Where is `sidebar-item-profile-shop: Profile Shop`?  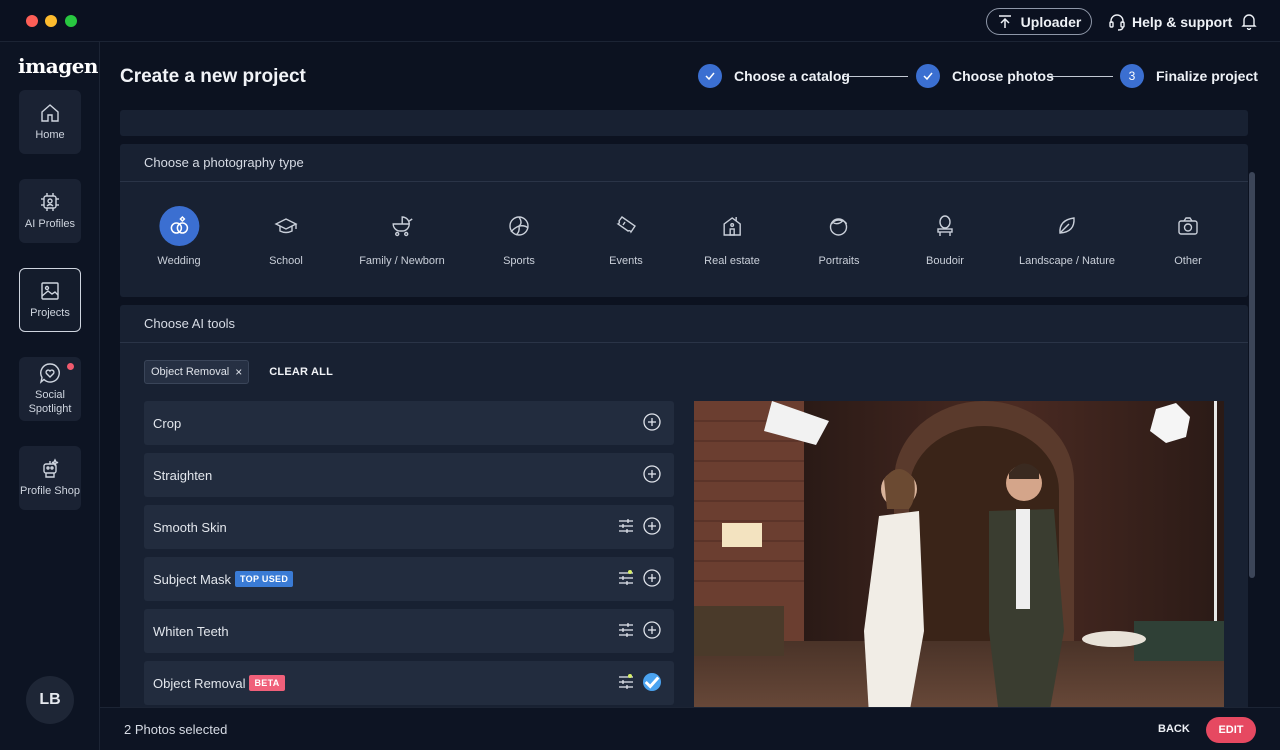
sidebar-item-profile-shop: Profile Shop is located at coordinates (50, 478).